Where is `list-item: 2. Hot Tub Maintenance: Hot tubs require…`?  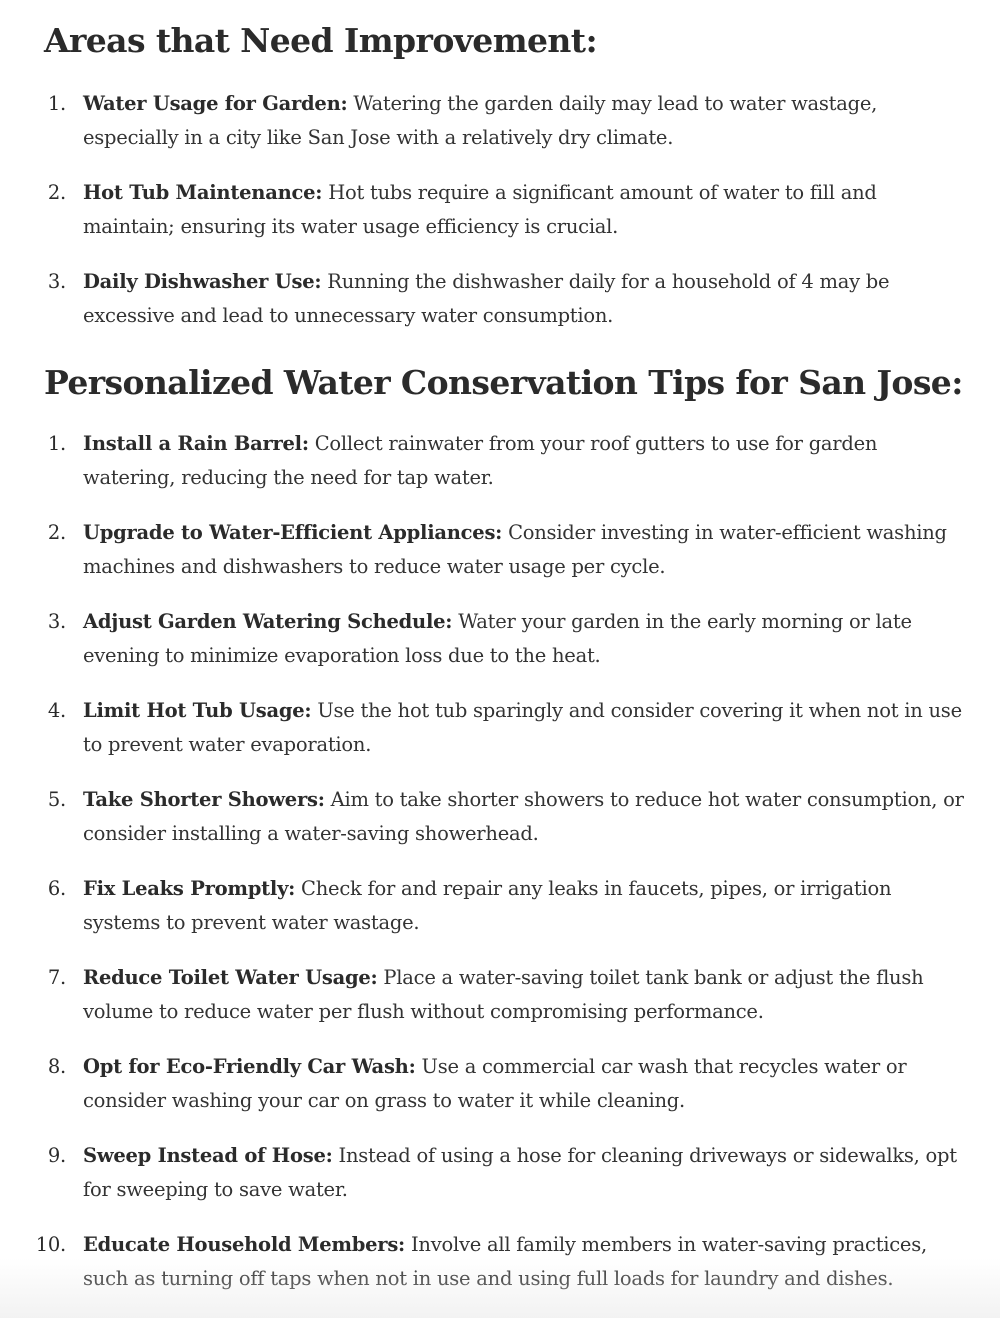
list-item: 2. Hot Tub Maintenance: Hot tubs require… is located at coordinates (507, 210).